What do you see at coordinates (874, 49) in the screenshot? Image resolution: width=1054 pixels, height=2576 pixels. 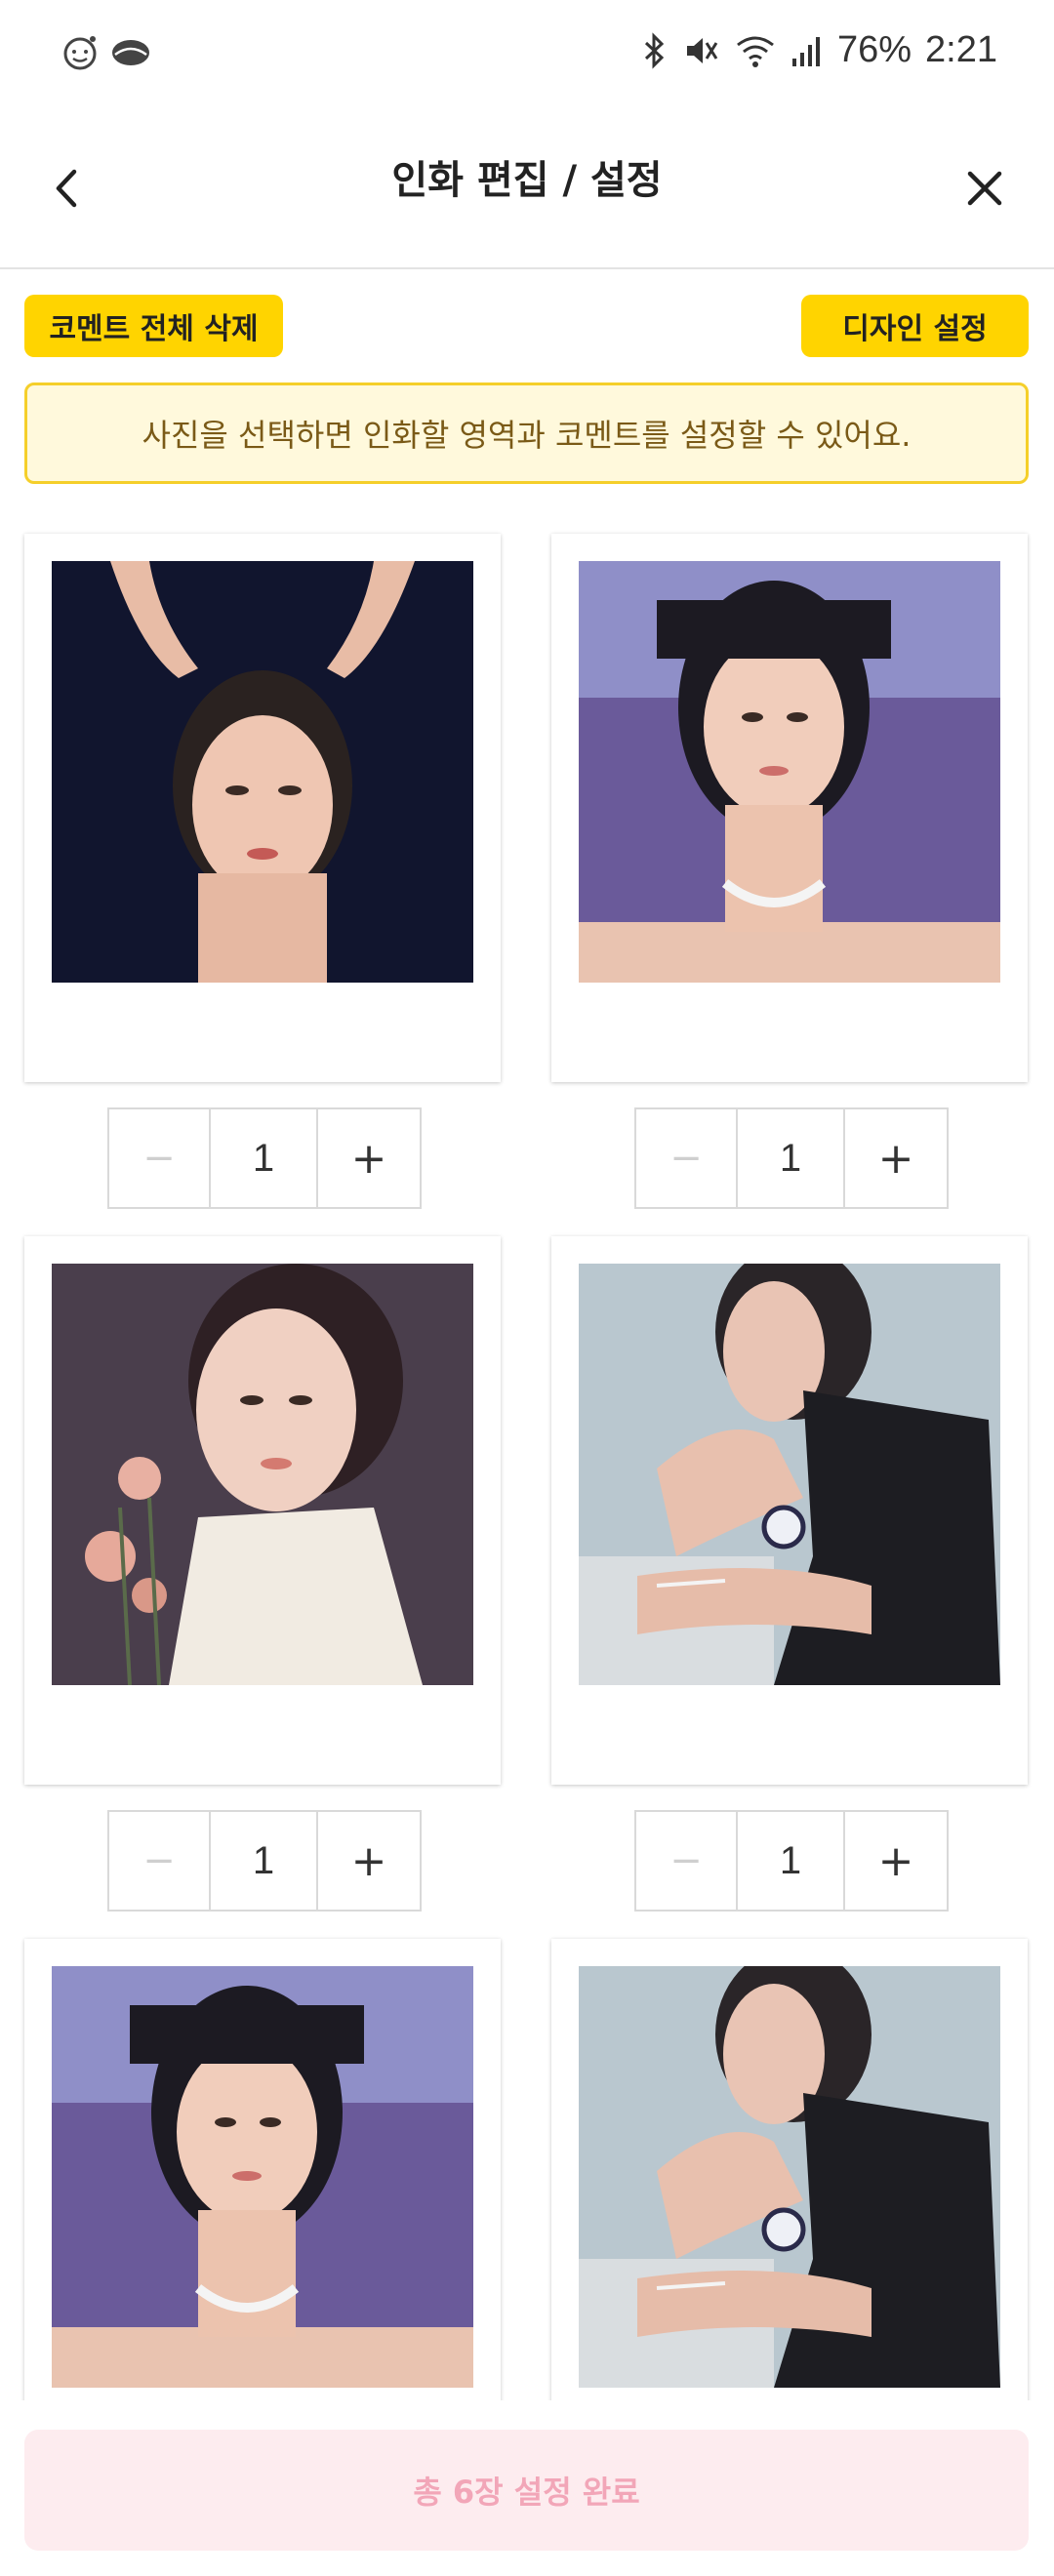 I see `battery-percent: 76%` at bounding box center [874, 49].